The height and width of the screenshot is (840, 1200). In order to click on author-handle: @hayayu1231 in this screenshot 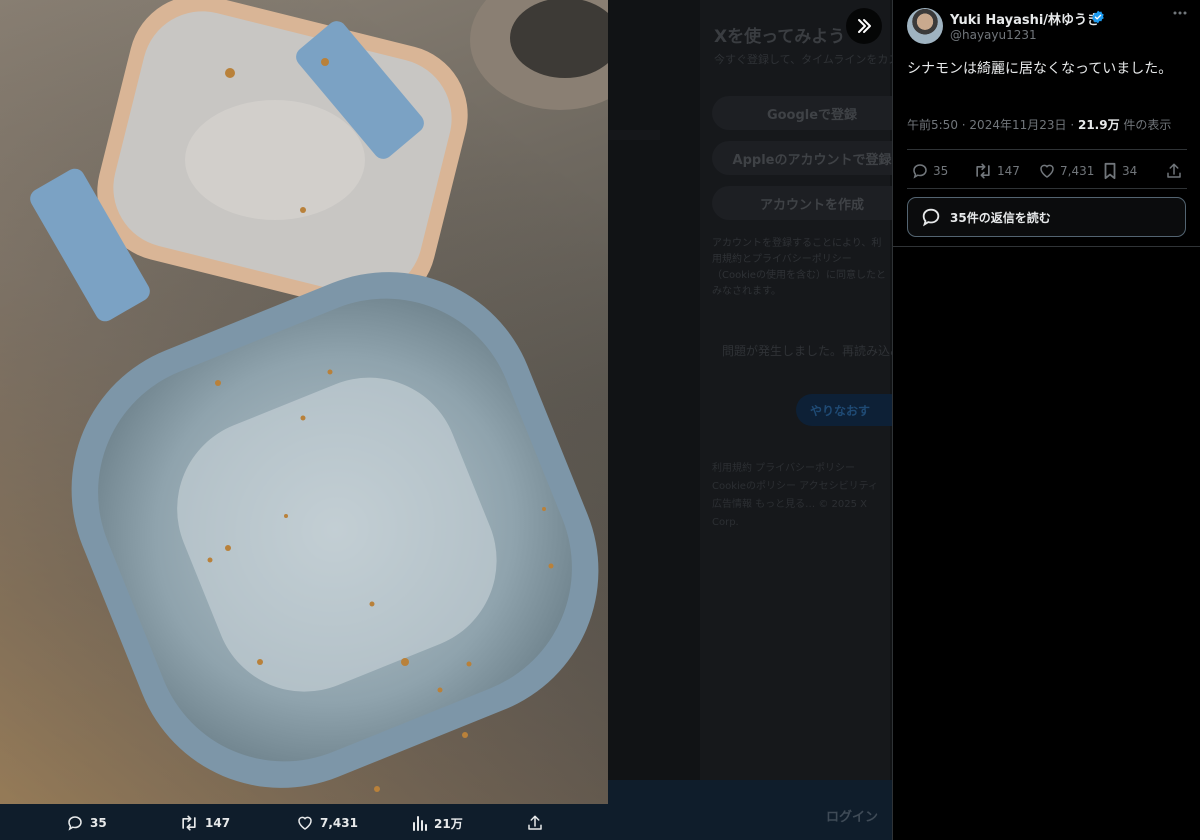, I will do `click(993, 35)`.